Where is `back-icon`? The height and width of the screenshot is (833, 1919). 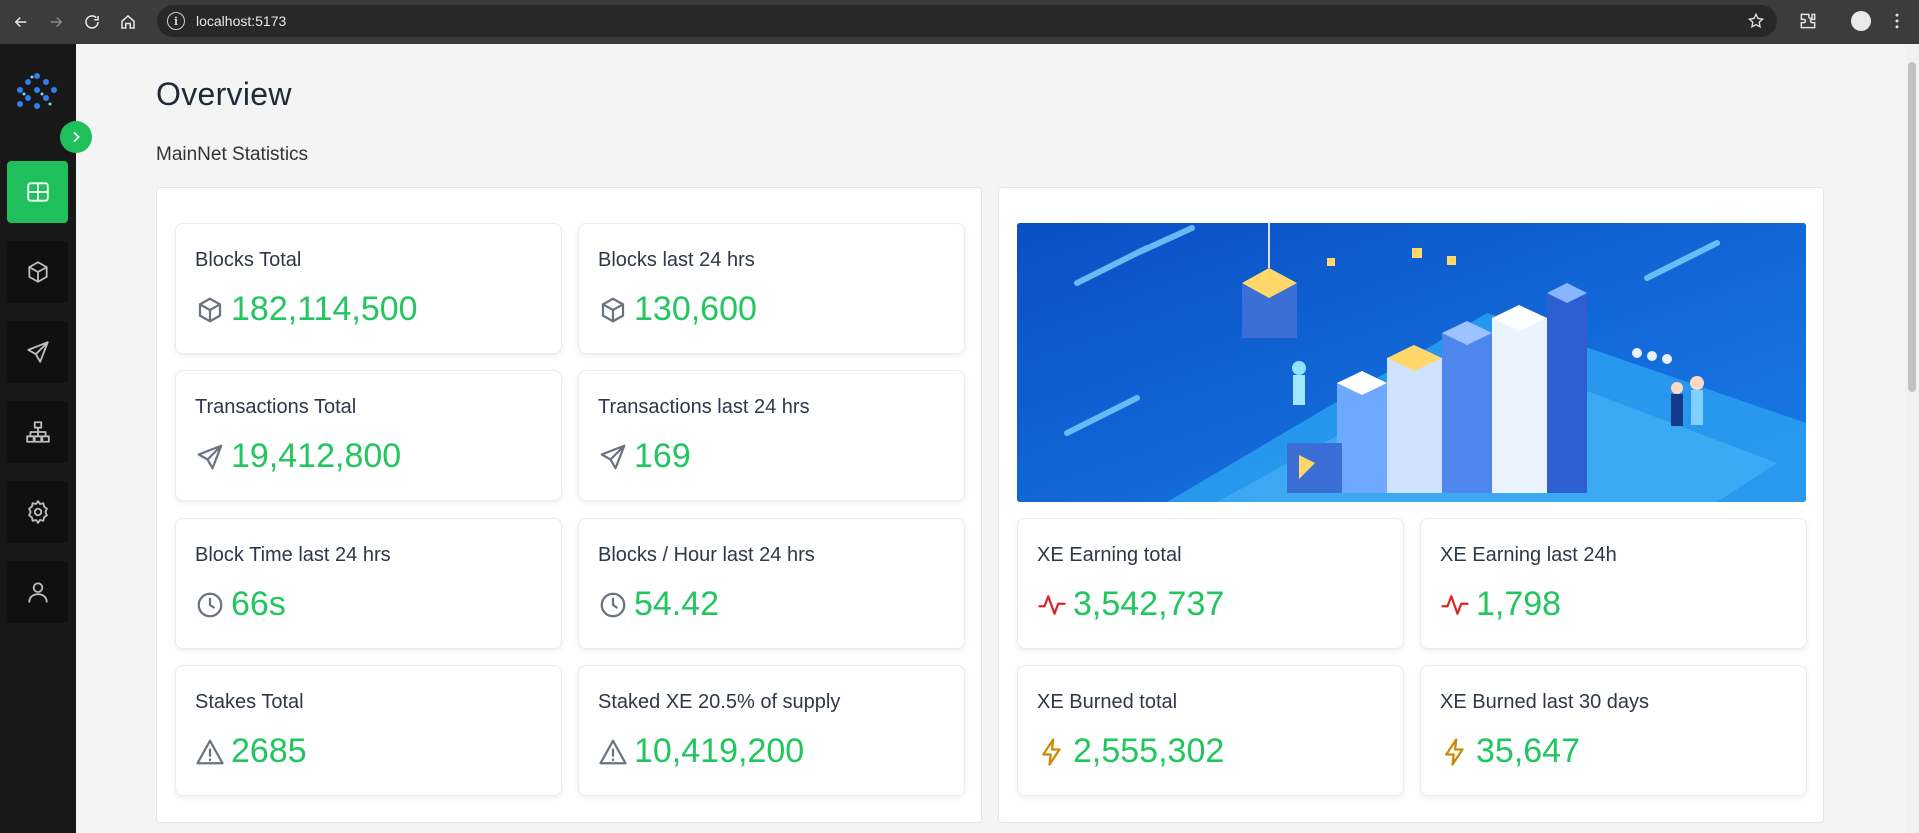
back-icon is located at coordinates (20, 22).